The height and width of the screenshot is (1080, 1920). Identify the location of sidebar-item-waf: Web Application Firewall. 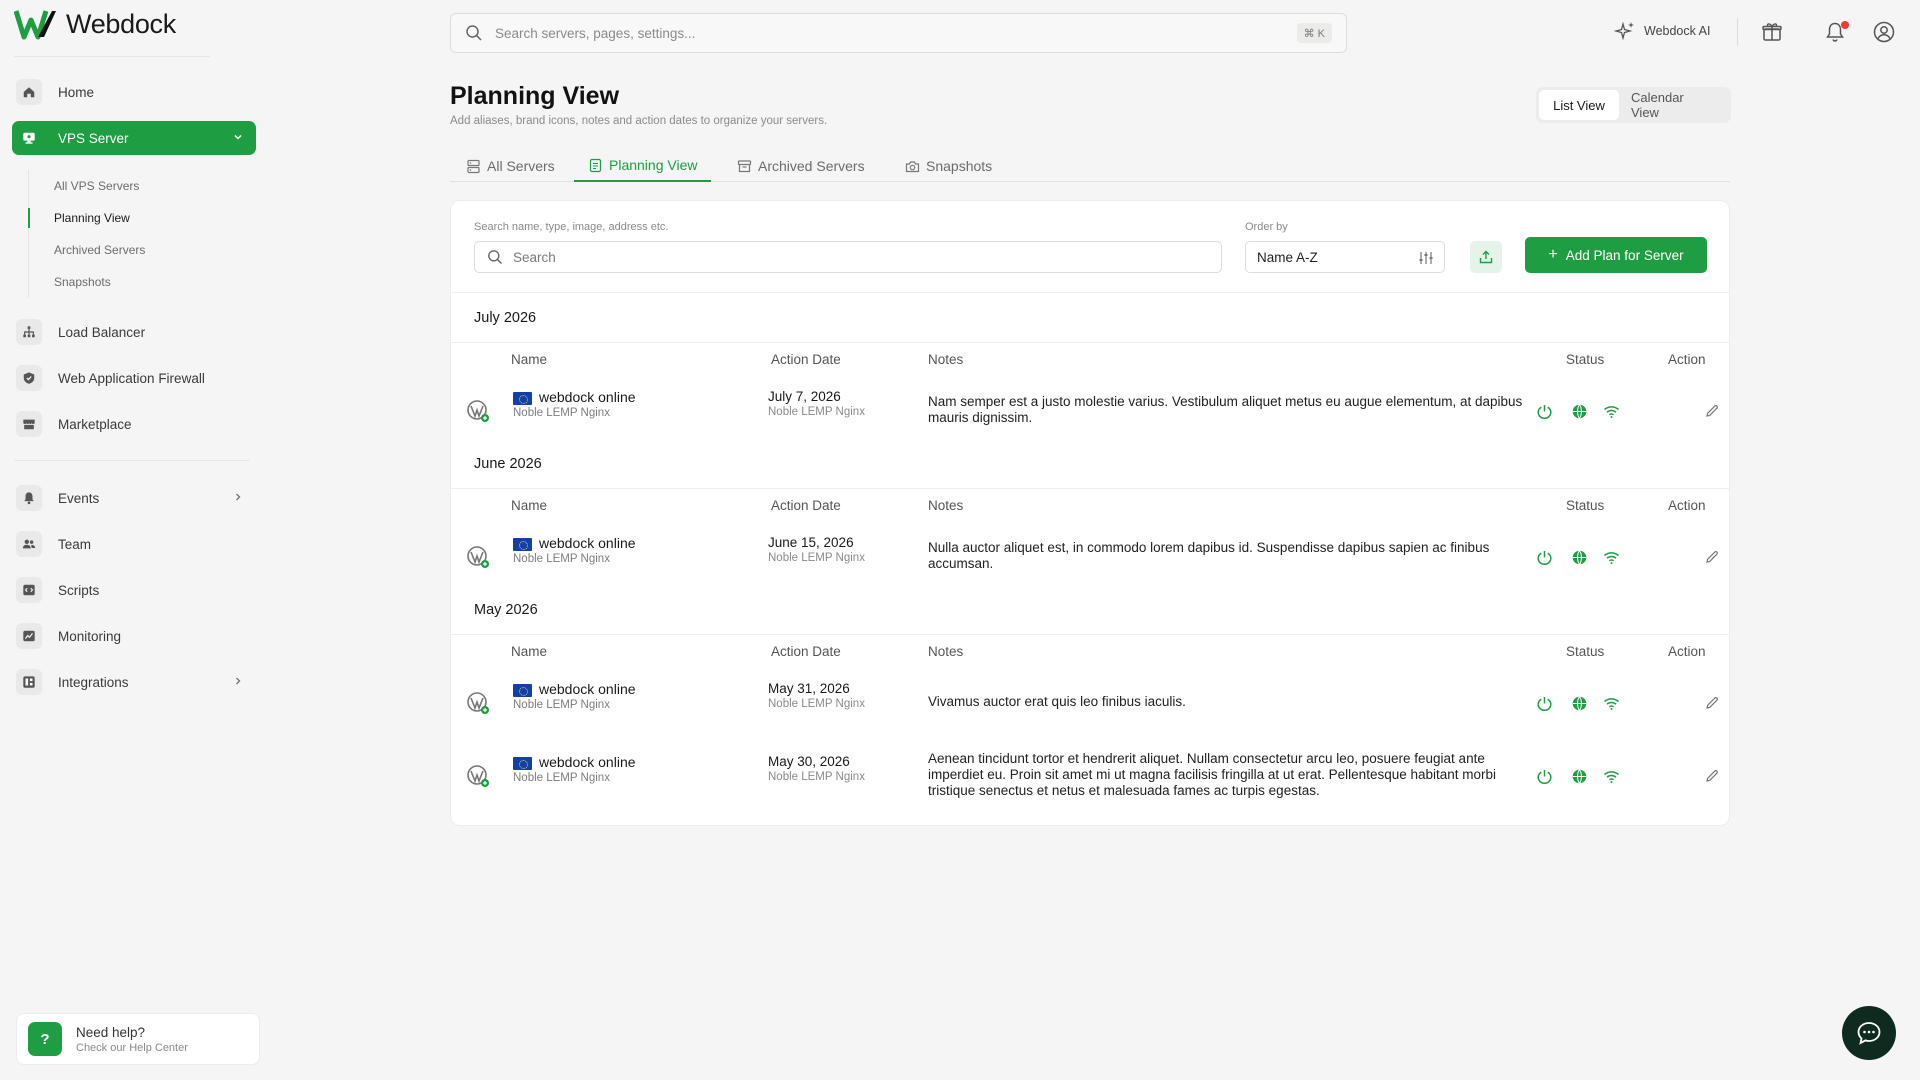
(134, 378).